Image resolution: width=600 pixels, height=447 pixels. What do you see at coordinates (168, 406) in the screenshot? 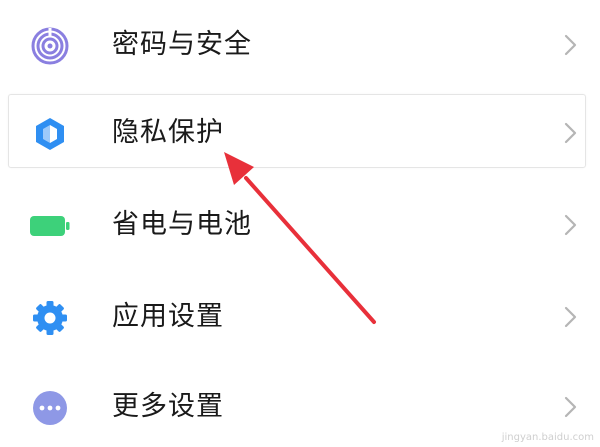
I see `settings-item-label: 更多设置` at bounding box center [168, 406].